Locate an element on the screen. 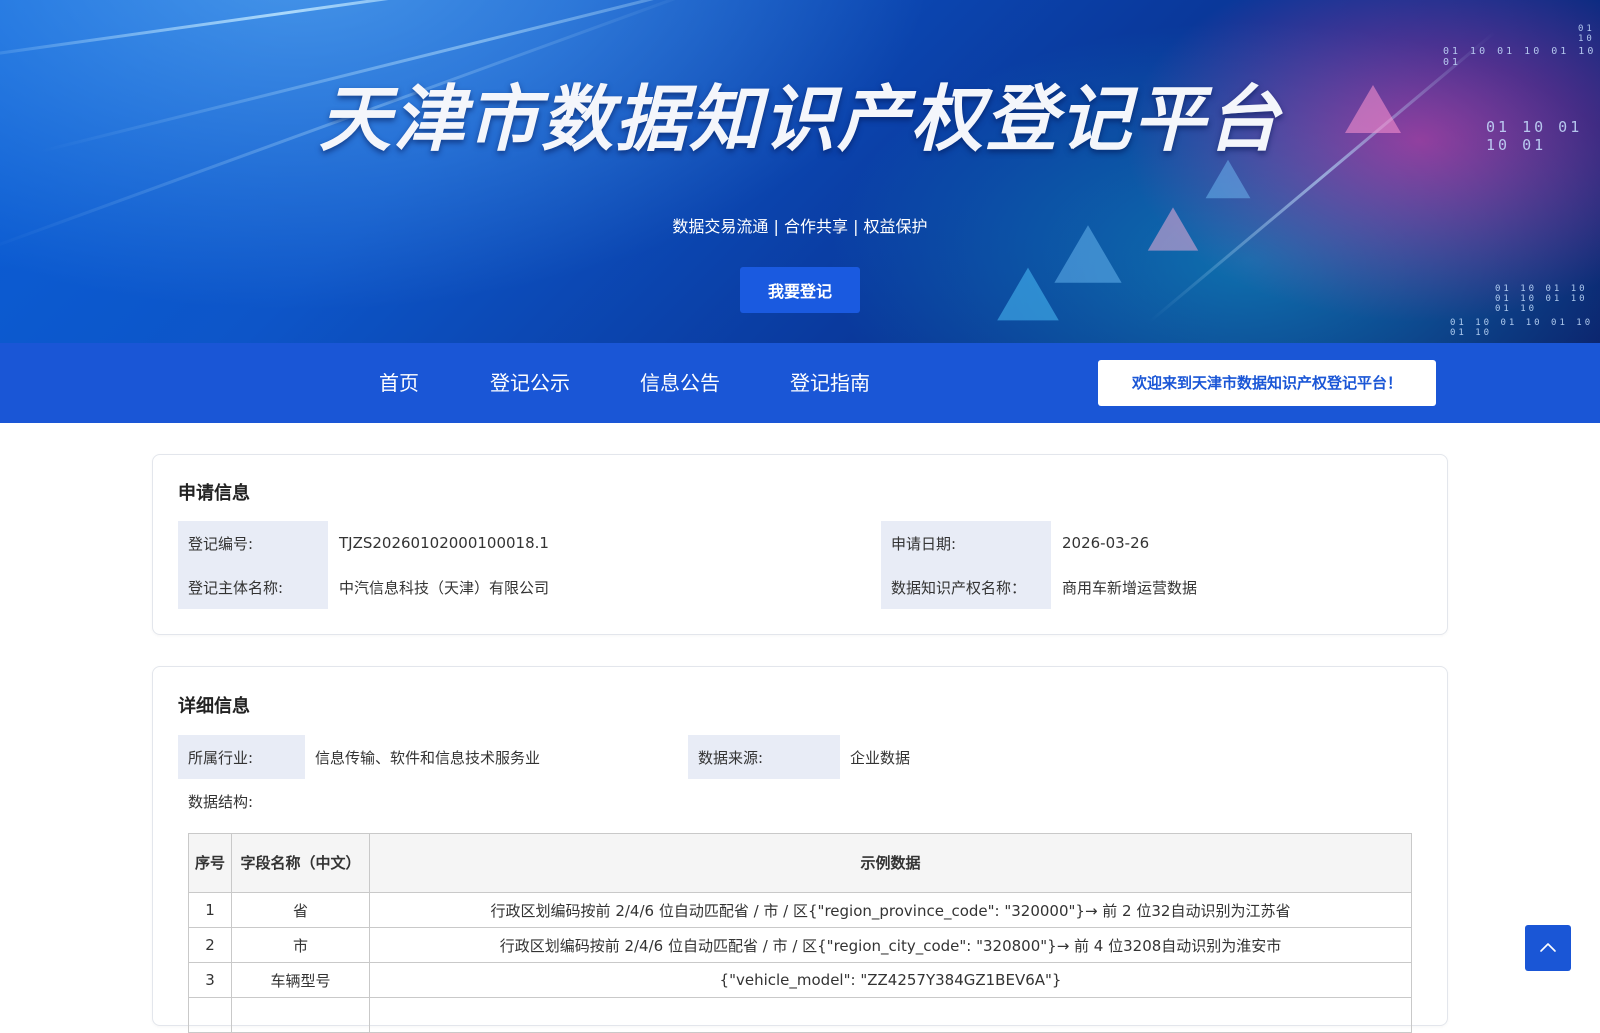  cell-index: 1 is located at coordinates (210, 910).